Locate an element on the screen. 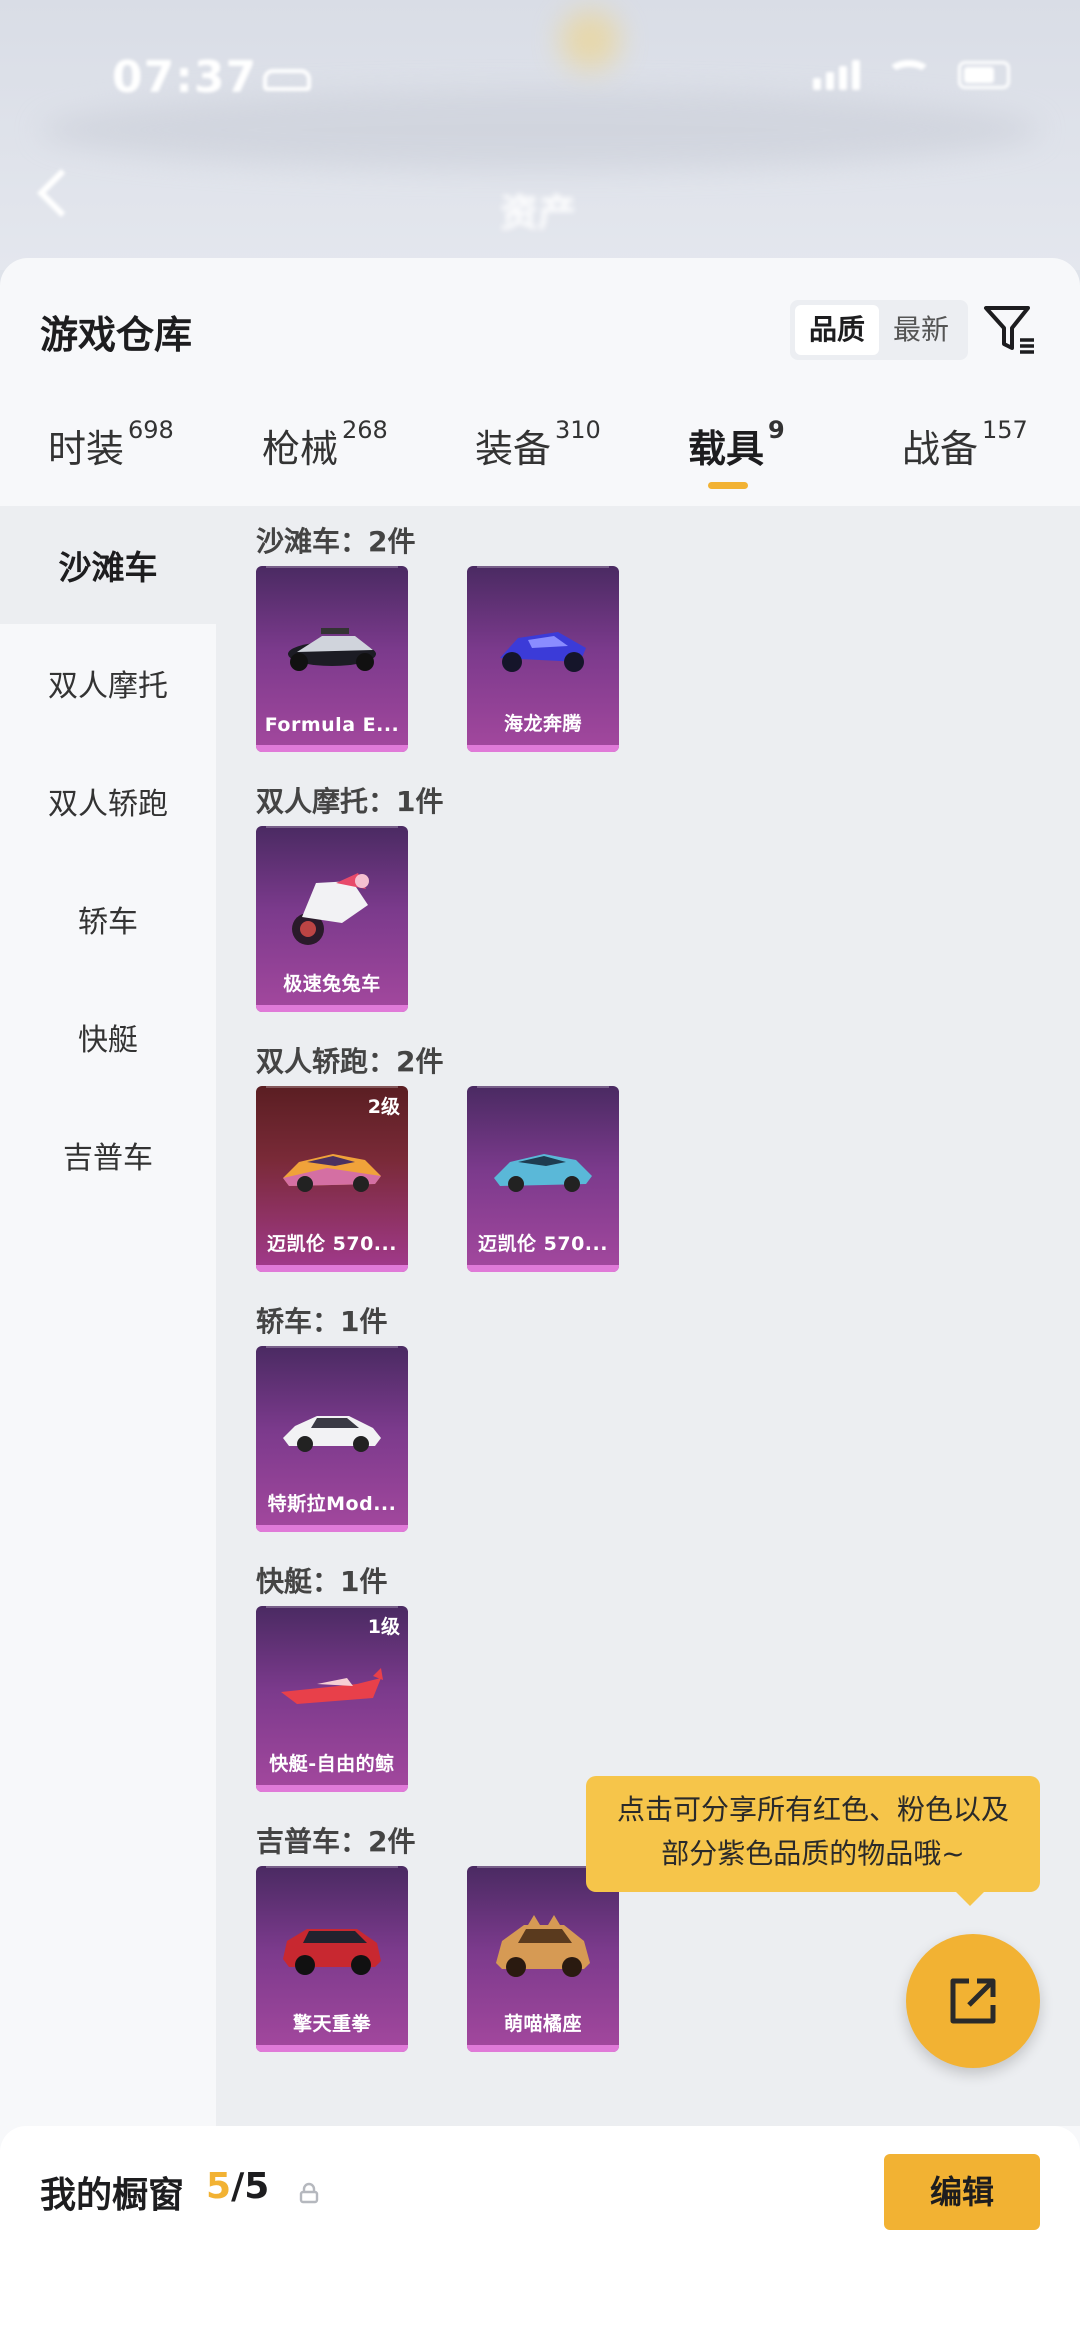 The height and width of the screenshot is (2346, 1080). tab-weapons: 枪械 268 is located at coordinates (325, 444).